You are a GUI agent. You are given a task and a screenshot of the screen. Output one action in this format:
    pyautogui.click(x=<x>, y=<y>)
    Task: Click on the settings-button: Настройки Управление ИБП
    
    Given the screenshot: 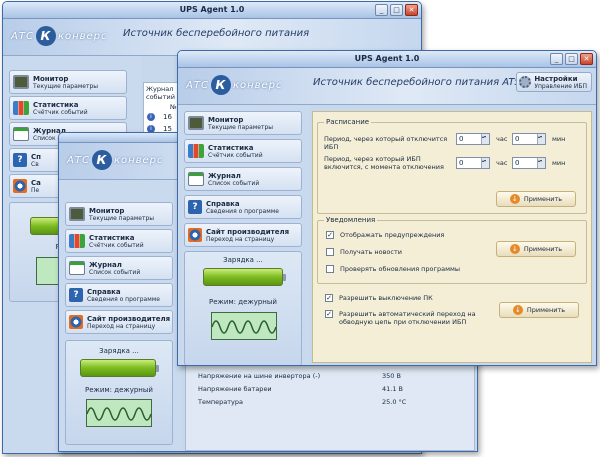 What is the action you would take?
    pyautogui.click(x=554, y=82)
    